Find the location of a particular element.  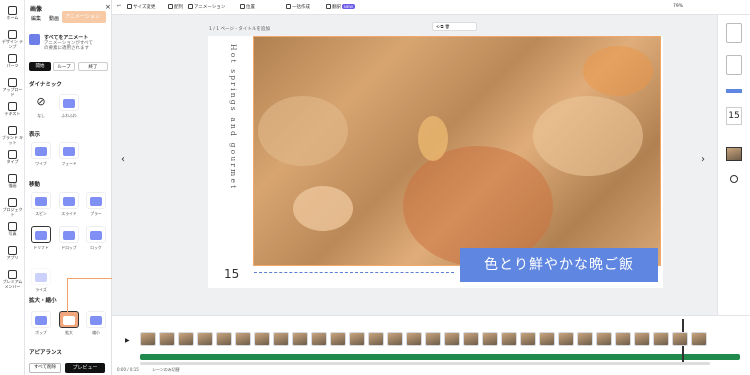

animate-all-icon is located at coordinates (34, 39).